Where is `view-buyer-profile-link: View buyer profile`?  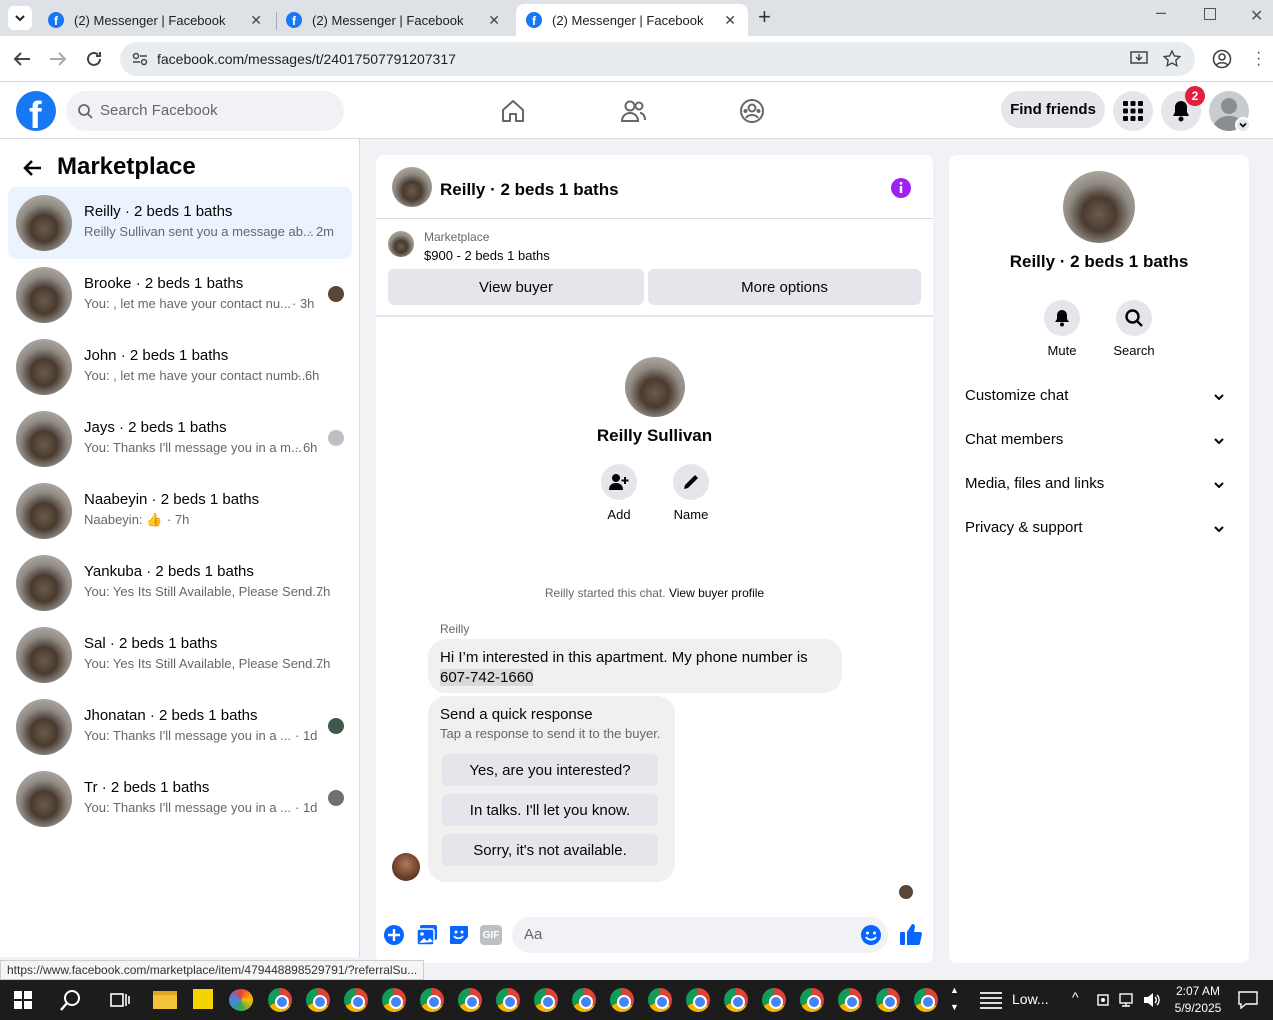 view-buyer-profile-link: View buyer profile is located at coordinates (716, 593).